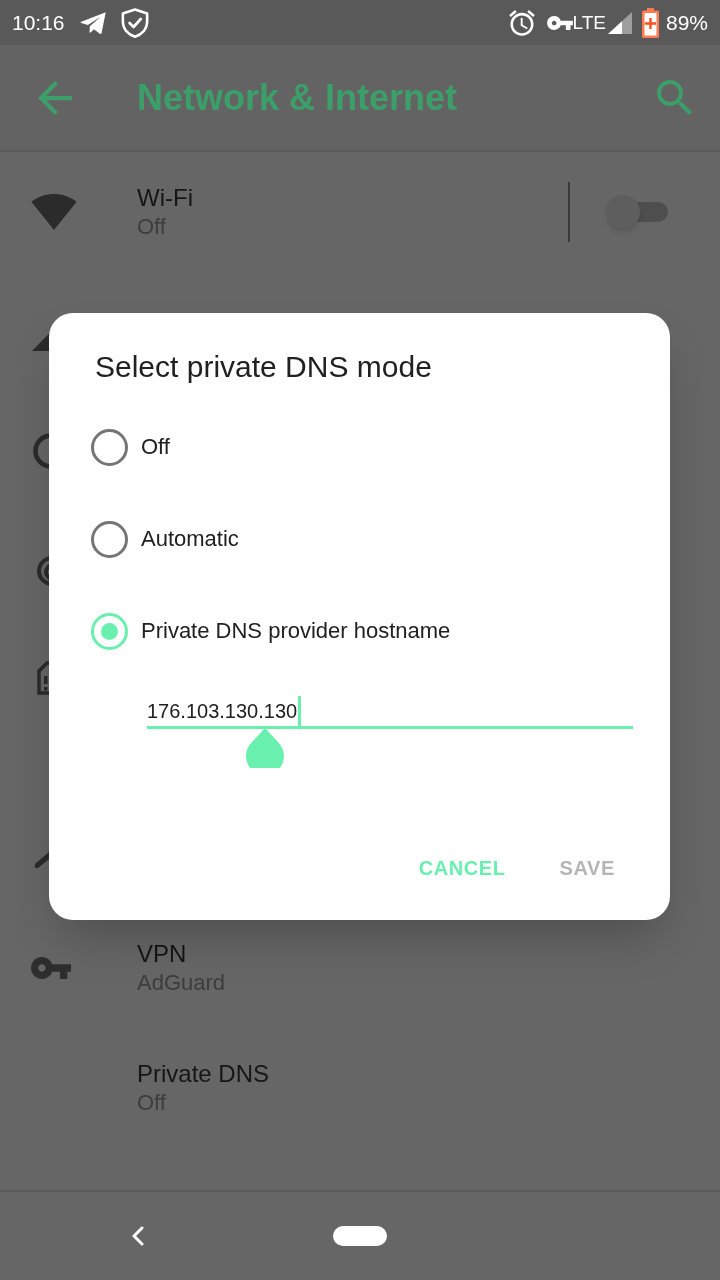 The image size is (720, 1280). Describe the element at coordinates (40, 342) in the screenshot. I see `signal-icon` at that location.